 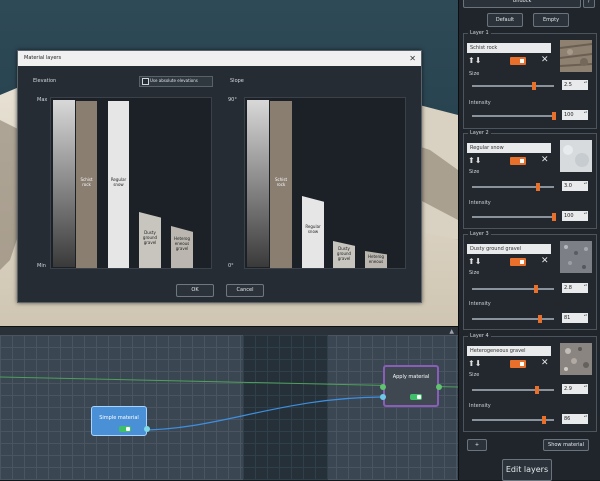 What do you see at coordinates (509, 249) in the screenshot?
I see `layer-3-name-field: Dusty ground gravel` at bounding box center [509, 249].